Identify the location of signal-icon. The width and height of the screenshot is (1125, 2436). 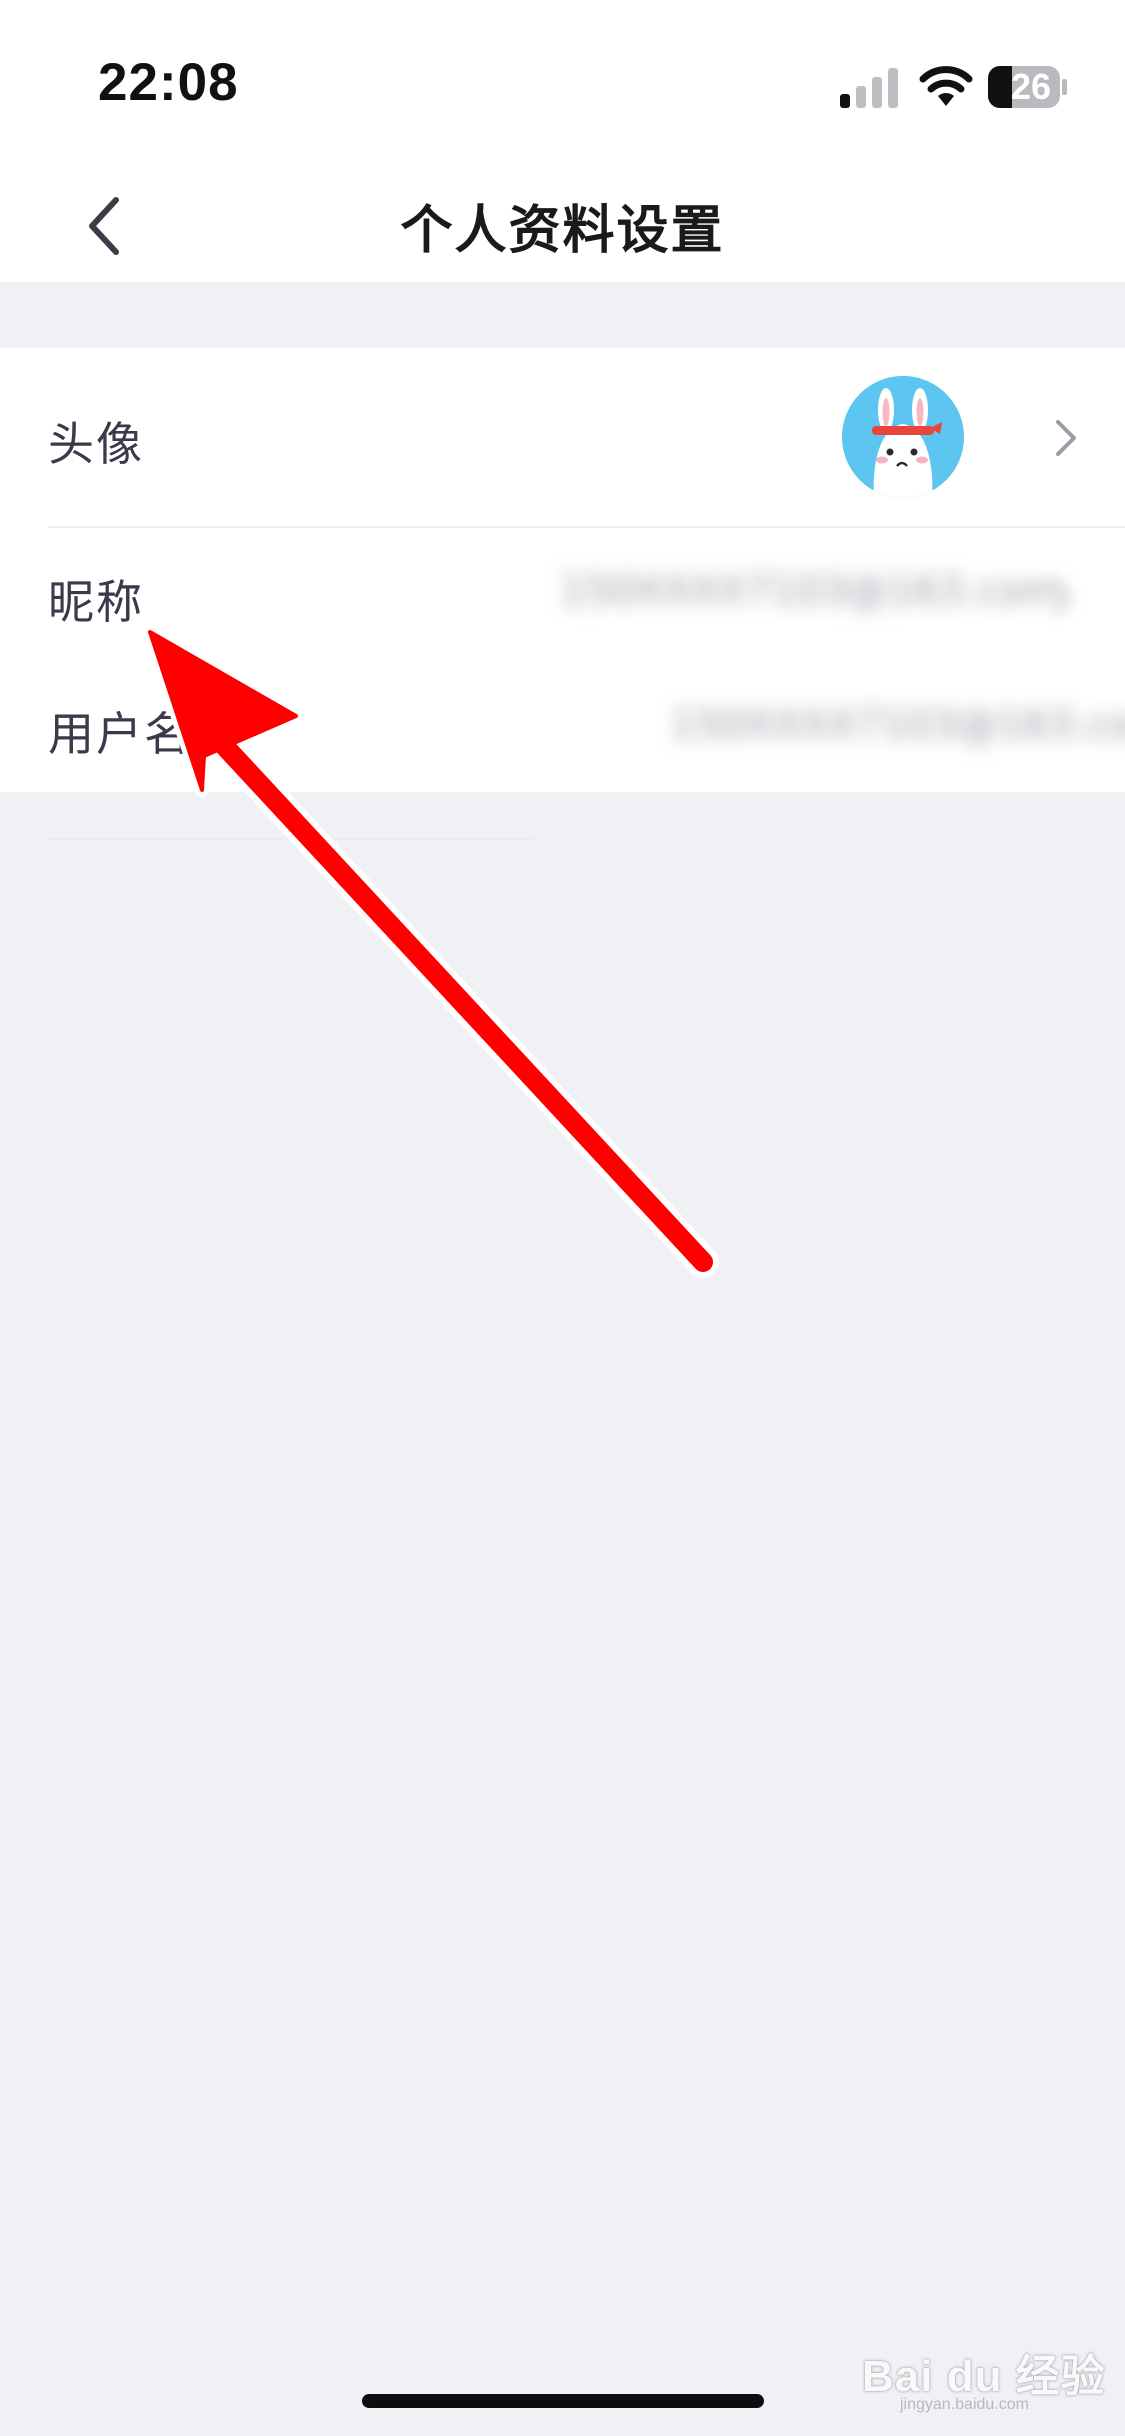
(869, 88).